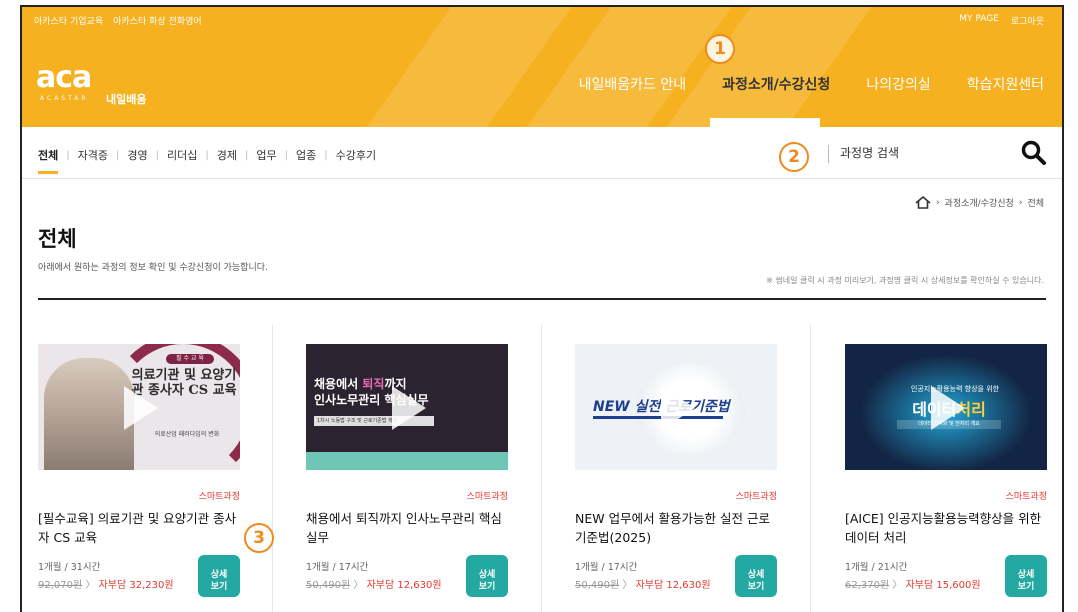 Image resolution: width=1078 pixels, height=612 pixels. What do you see at coordinates (633, 85) in the screenshot?
I see `nav-item-card-guide: 내일배움카드 안내` at bounding box center [633, 85].